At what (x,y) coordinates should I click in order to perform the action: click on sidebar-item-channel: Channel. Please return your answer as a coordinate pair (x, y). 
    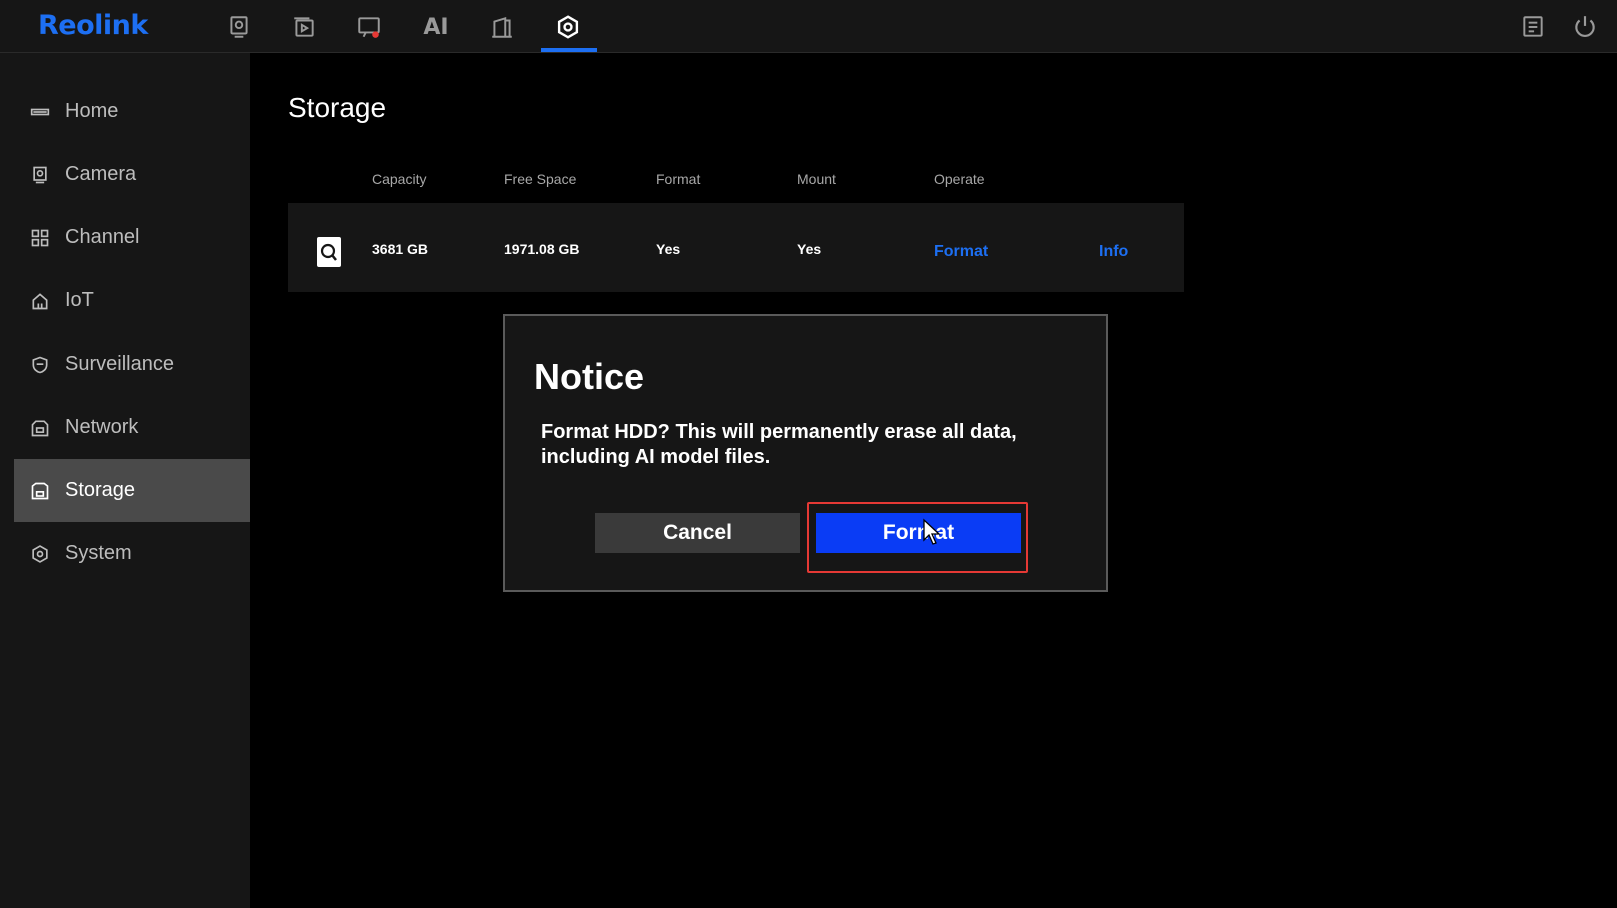
    Looking at the image, I should click on (132, 237).